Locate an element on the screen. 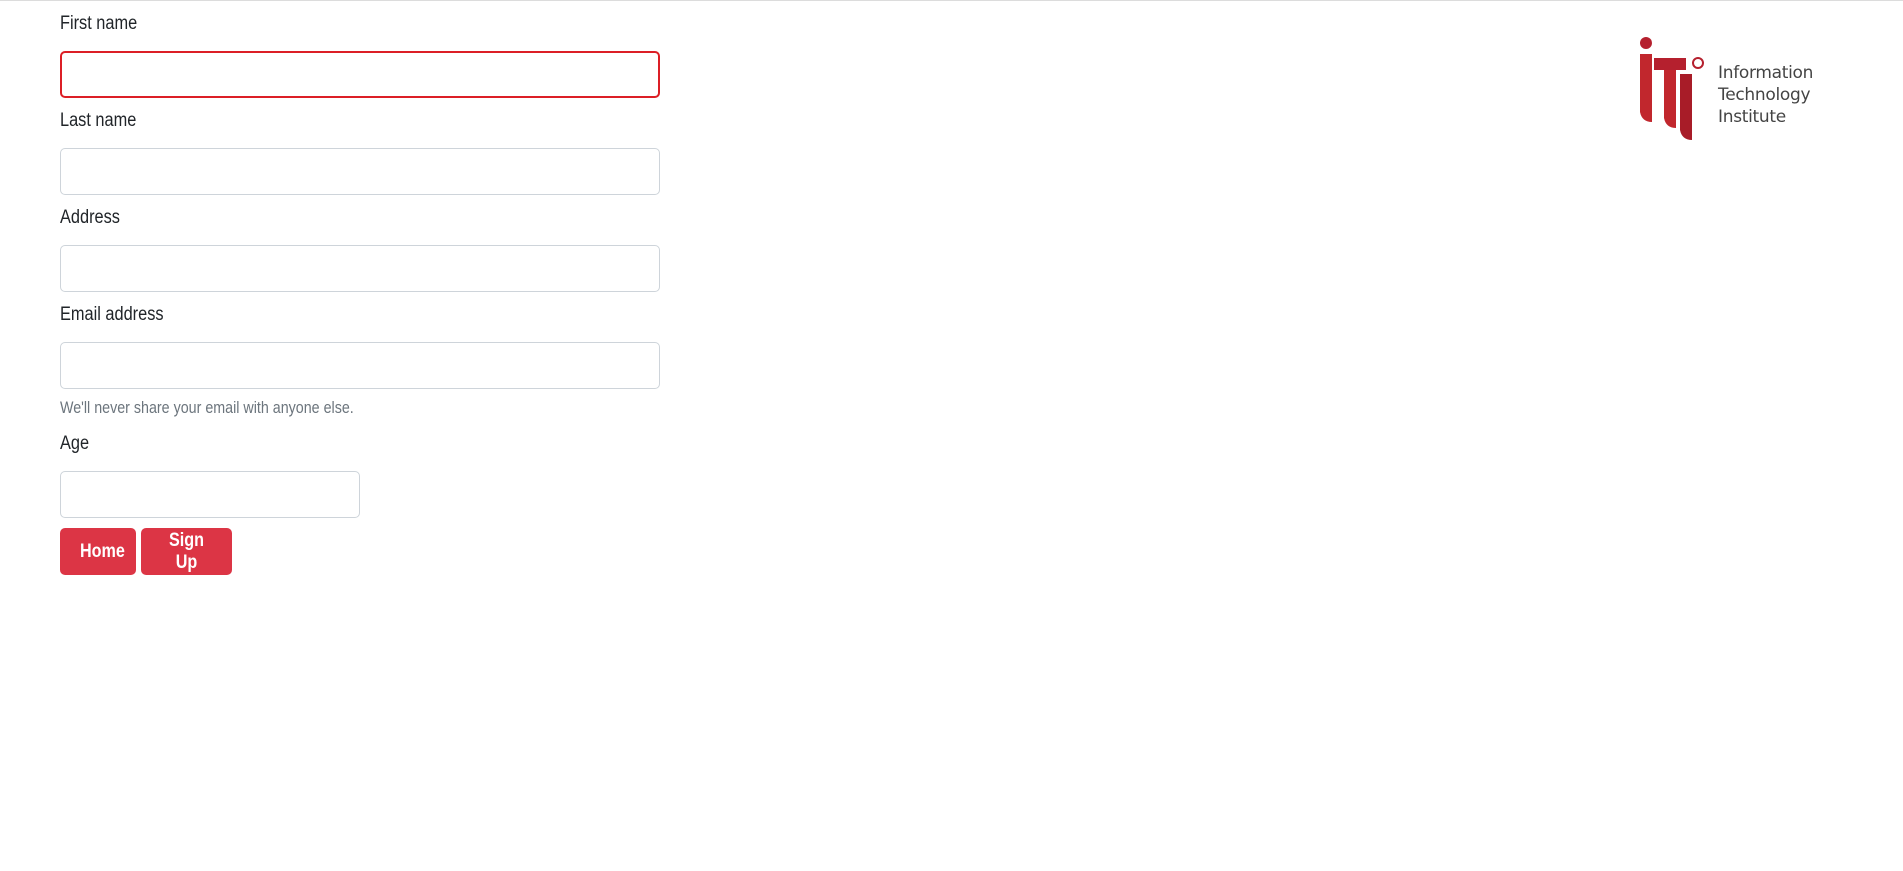 The height and width of the screenshot is (871, 1903). first-name-group: First name is located at coordinates (360, 55).